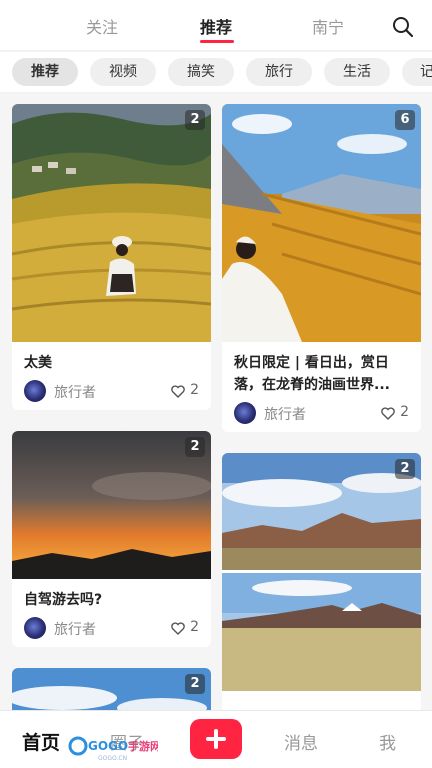  Describe the element at coordinates (387, 741) in the screenshot. I see `nav-me: 我` at that location.